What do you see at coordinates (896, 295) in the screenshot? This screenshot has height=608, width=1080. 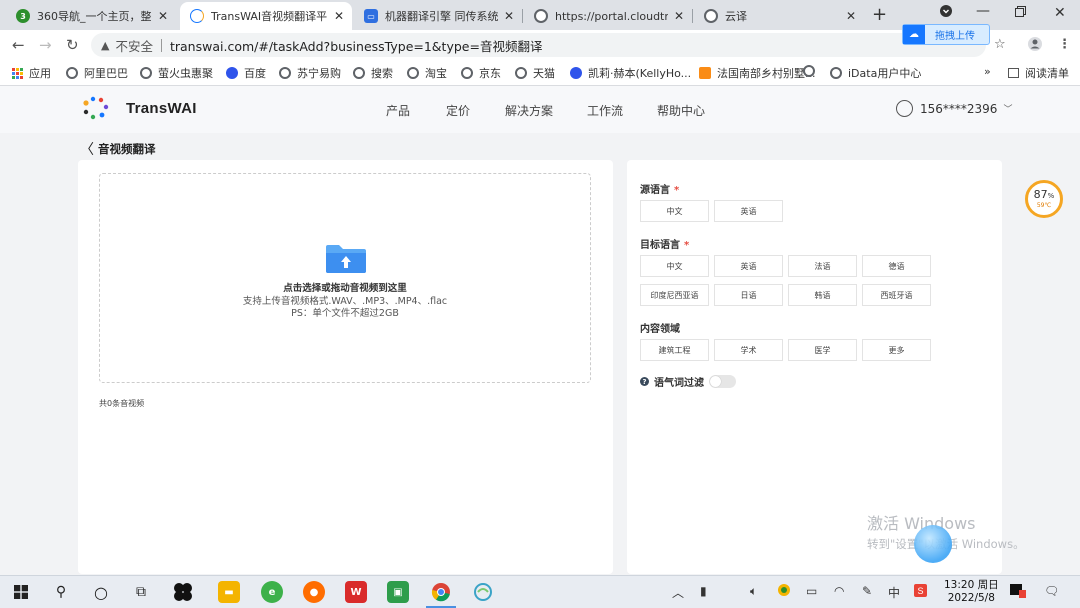 I see `target-lang-spanish: 西班牙语` at bounding box center [896, 295].